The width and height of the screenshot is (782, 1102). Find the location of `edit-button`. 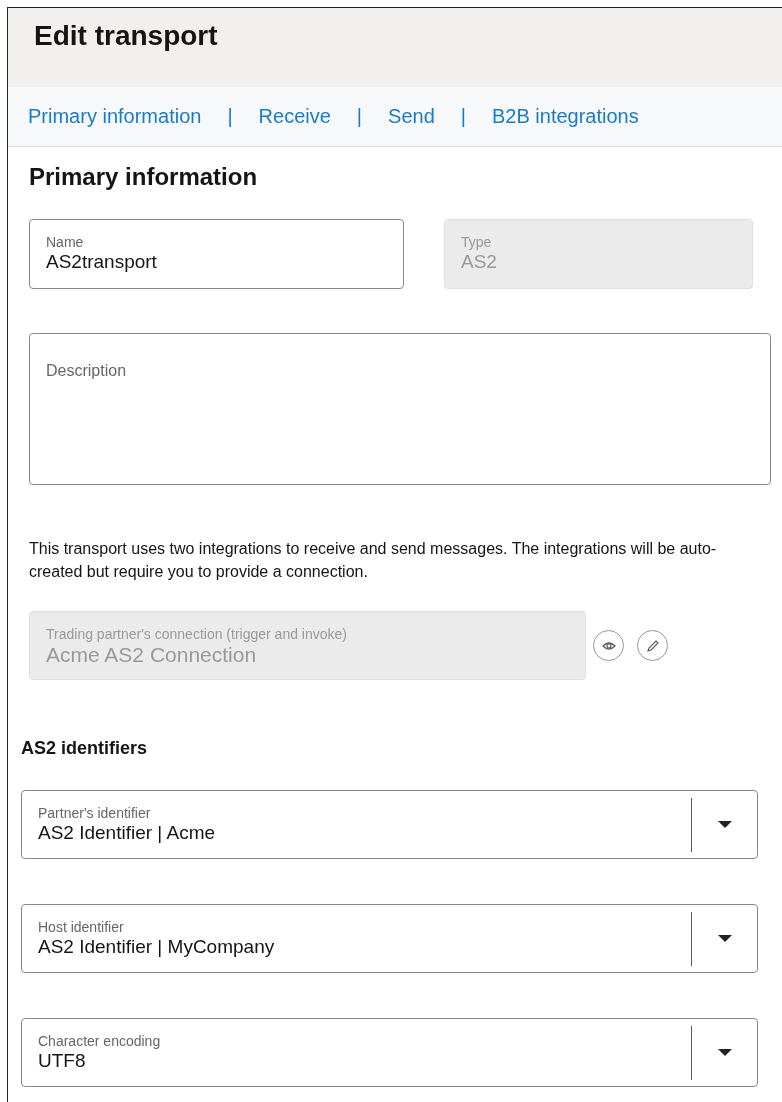

edit-button is located at coordinates (652, 645).